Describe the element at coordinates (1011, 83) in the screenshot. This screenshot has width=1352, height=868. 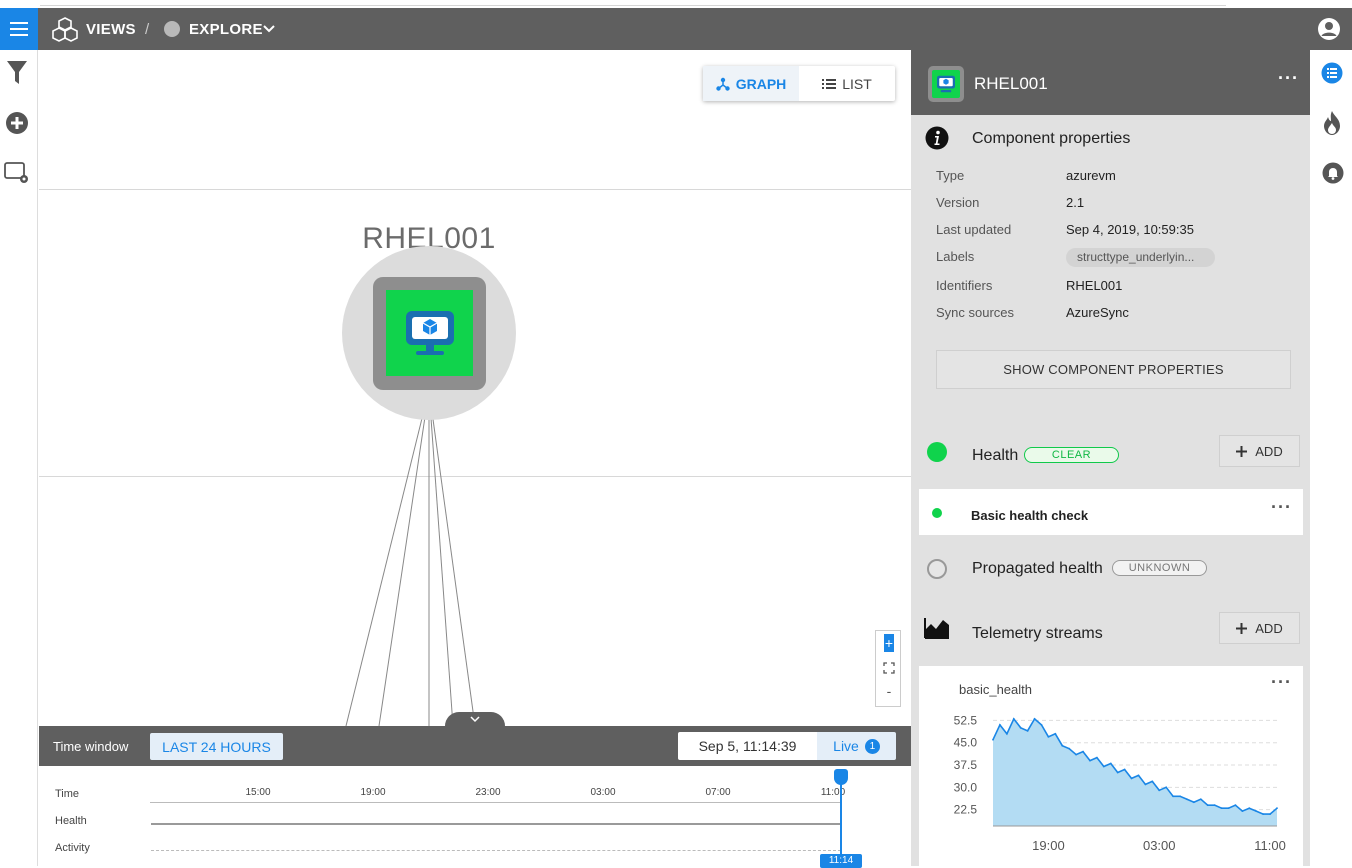
I see `panel-title: RHEL001` at that location.